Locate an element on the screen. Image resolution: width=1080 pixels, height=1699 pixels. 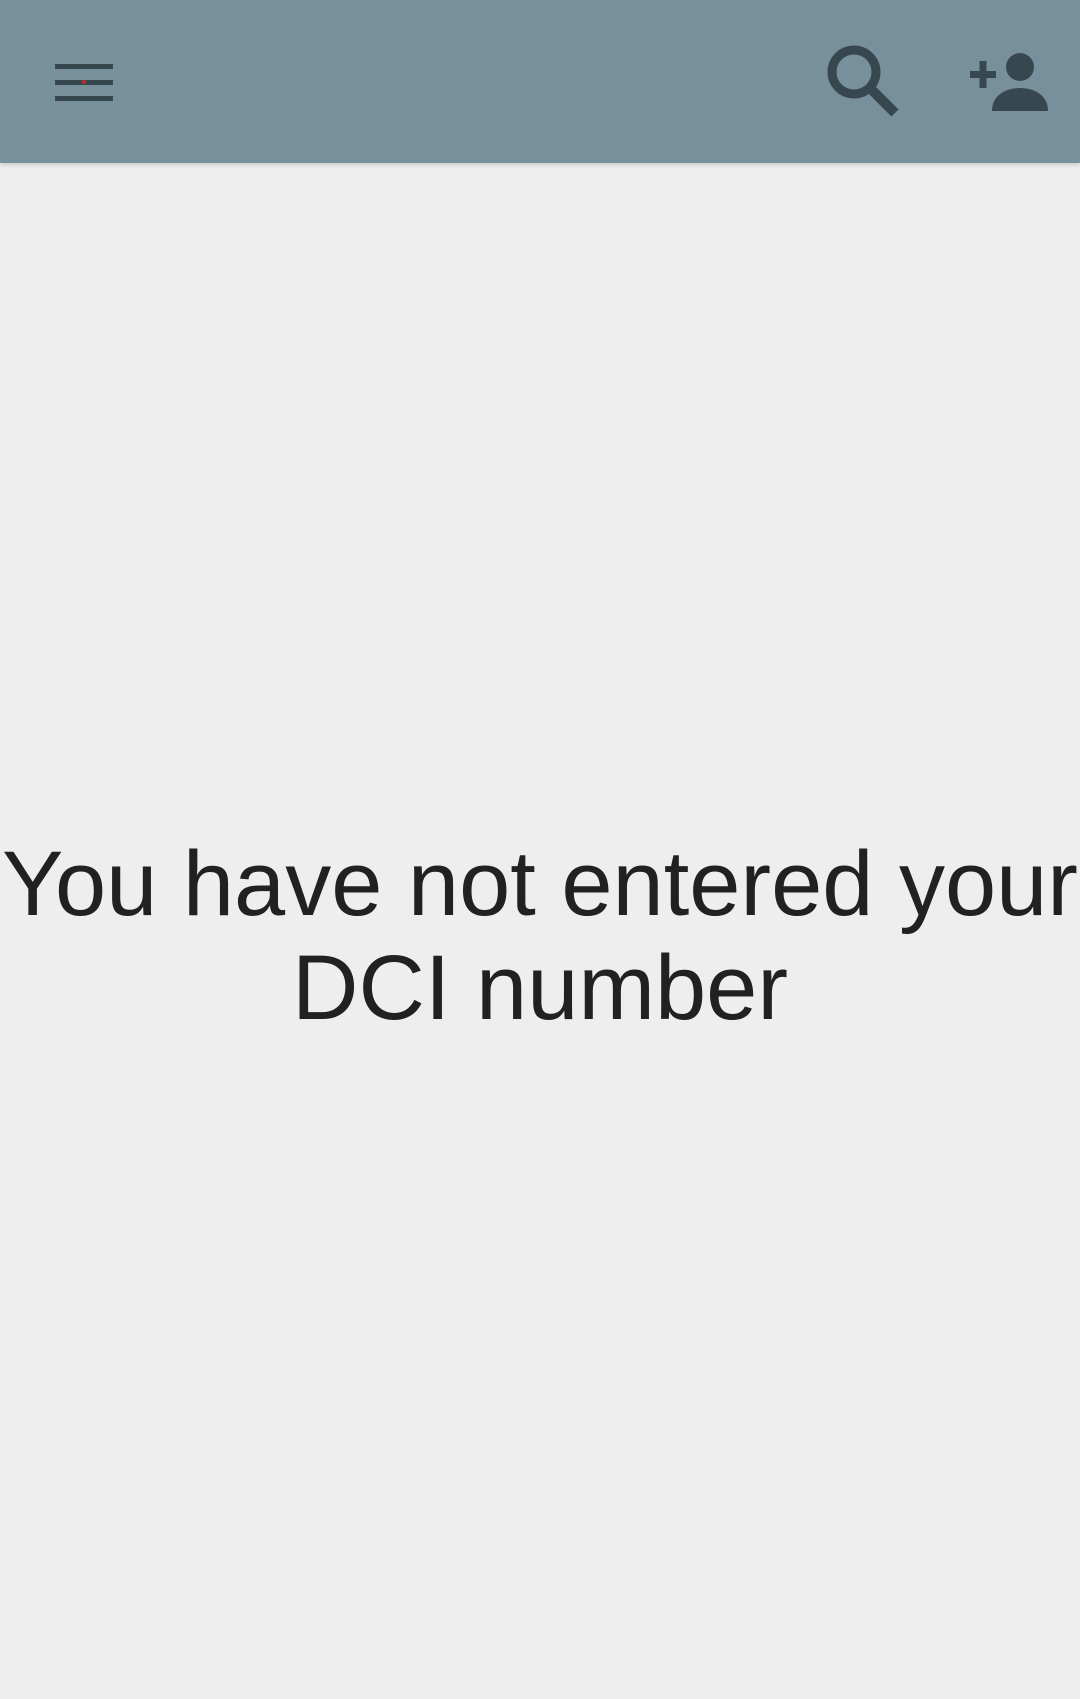
app-bar is located at coordinates (540, 81).